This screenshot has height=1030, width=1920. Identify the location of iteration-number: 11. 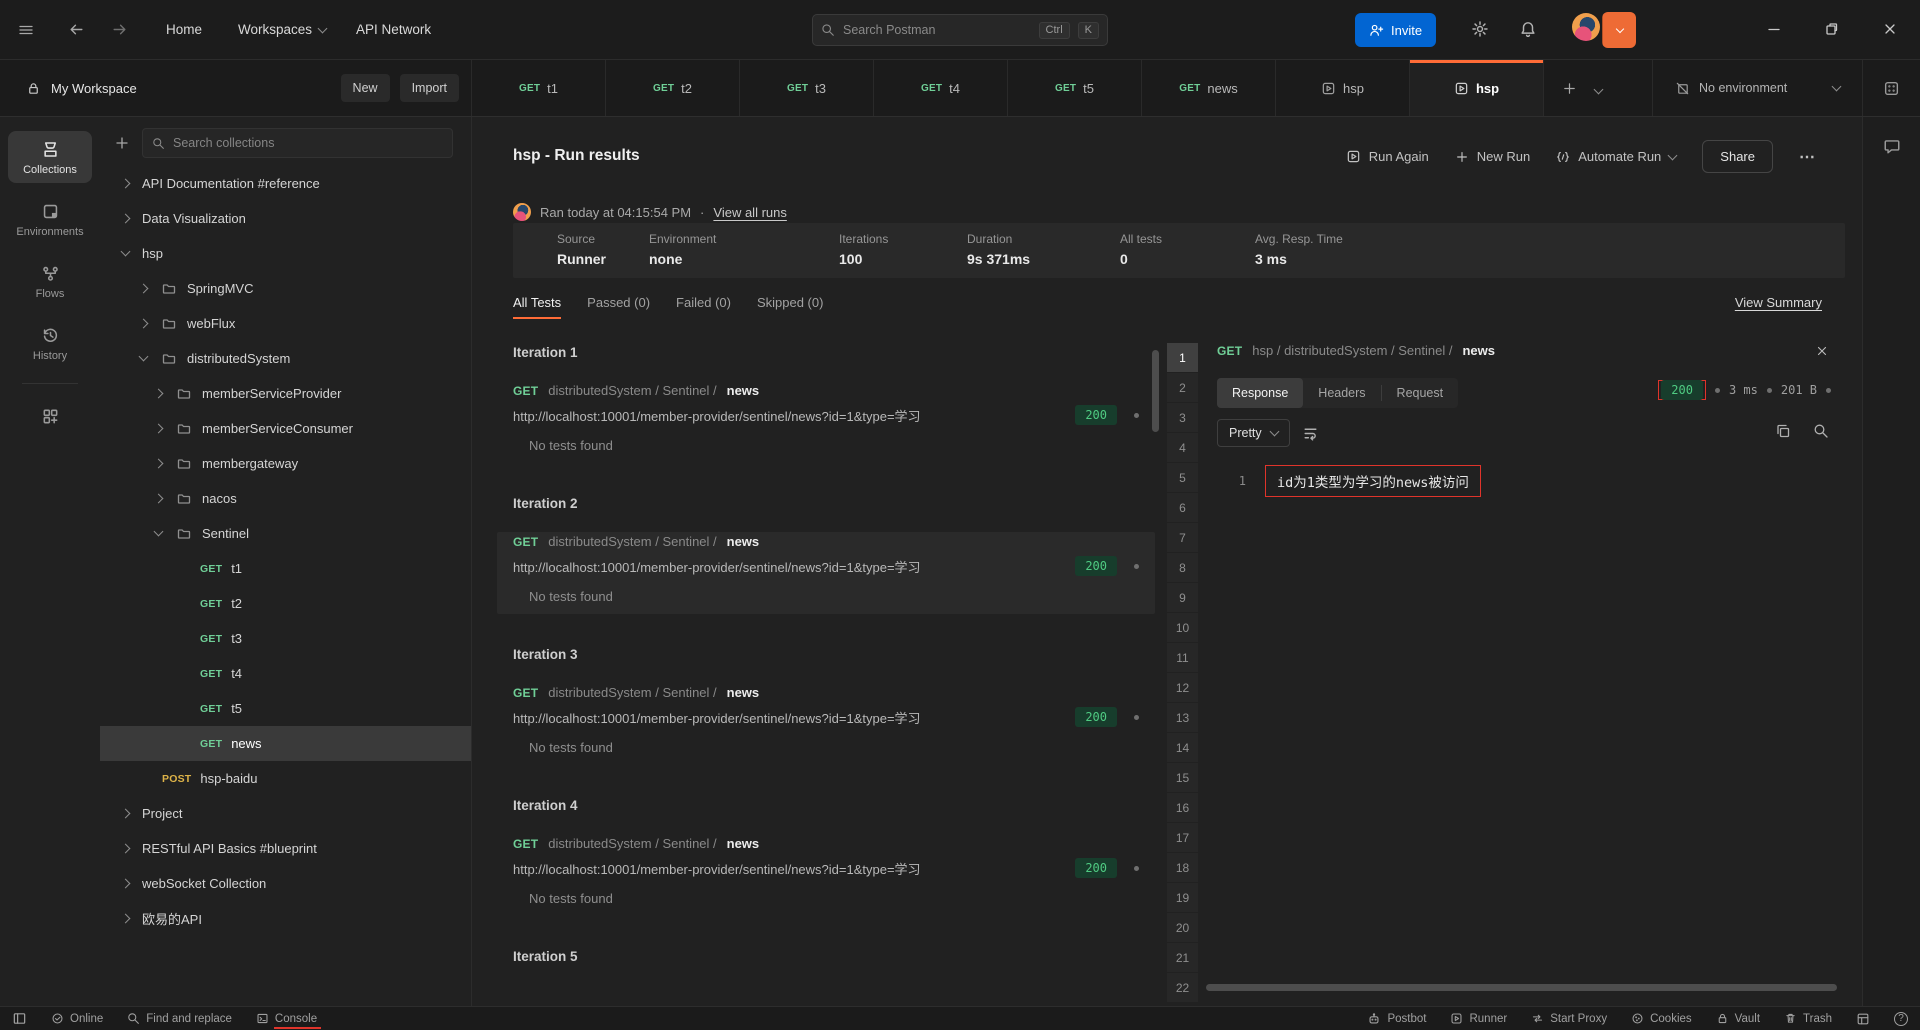
(1182, 658).